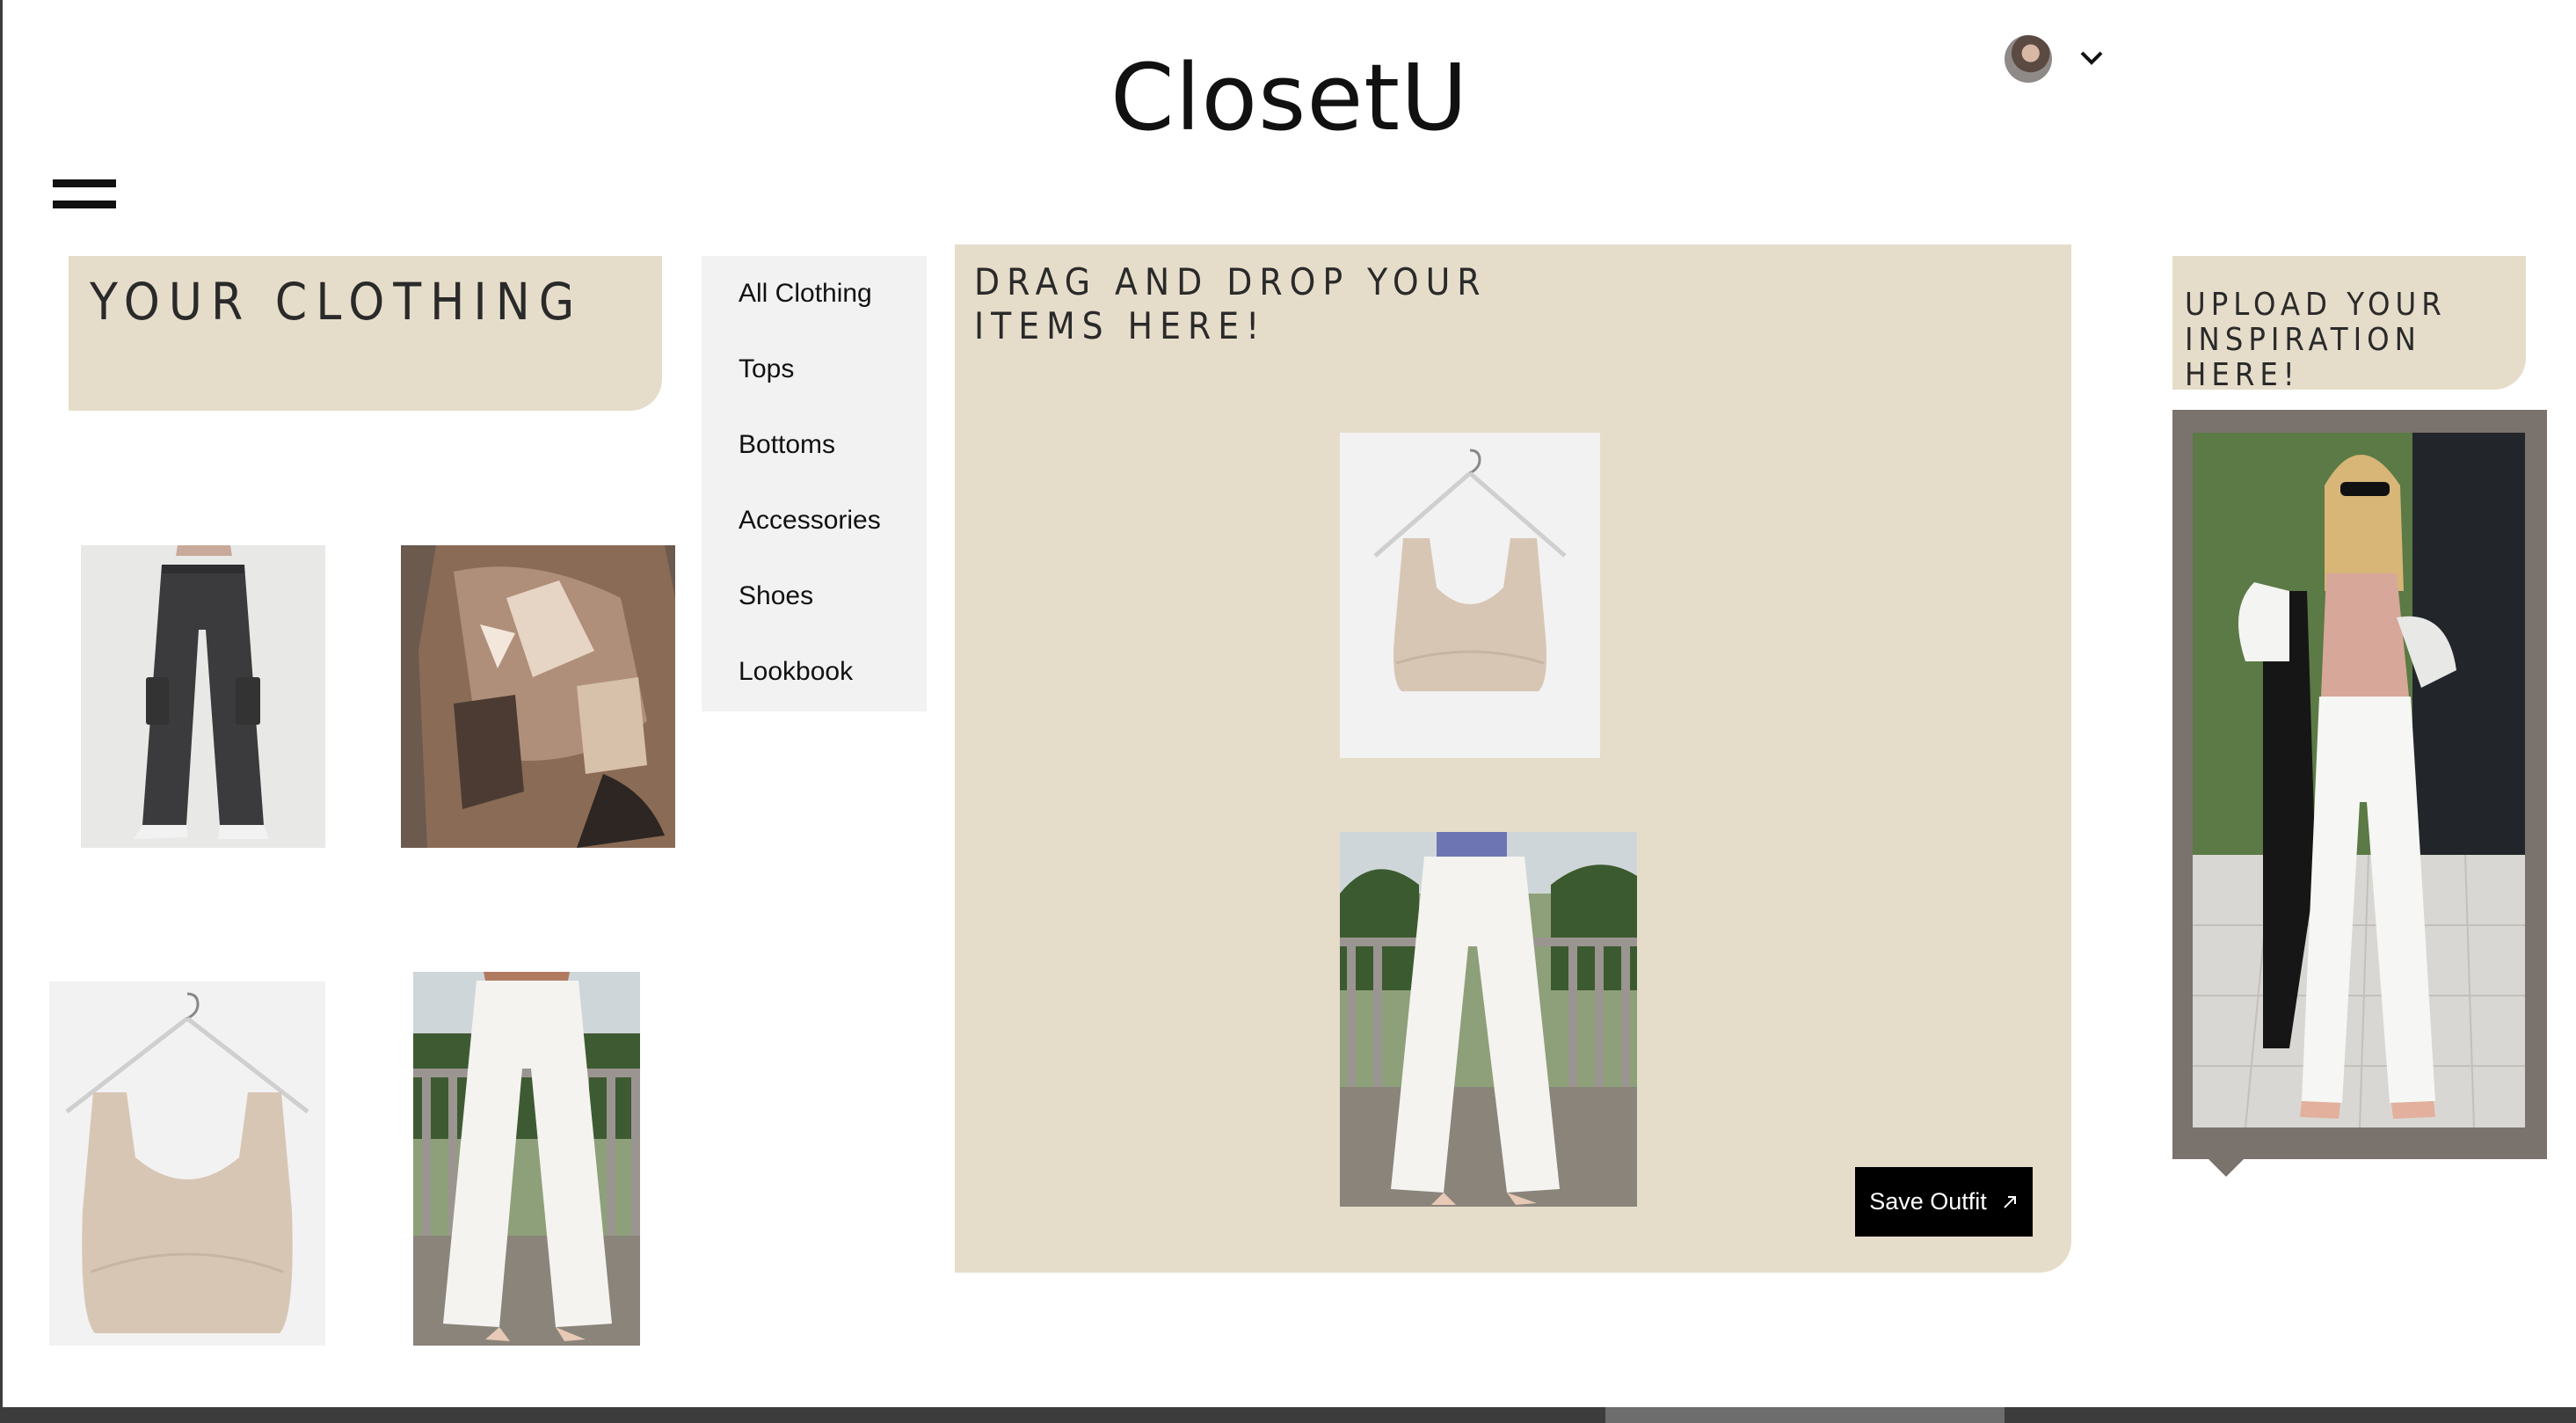  What do you see at coordinates (2226, 1168) in the screenshot?
I see `inspiration-pointer` at bounding box center [2226, 1168].